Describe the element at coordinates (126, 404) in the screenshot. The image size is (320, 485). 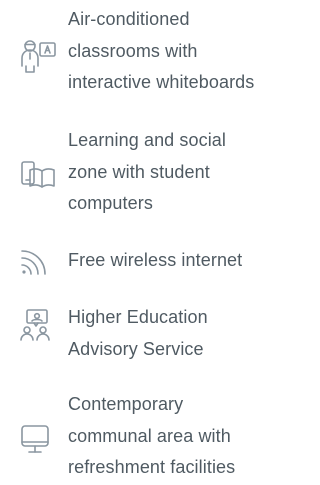
I see `feature-line: Contemporary` at that location.